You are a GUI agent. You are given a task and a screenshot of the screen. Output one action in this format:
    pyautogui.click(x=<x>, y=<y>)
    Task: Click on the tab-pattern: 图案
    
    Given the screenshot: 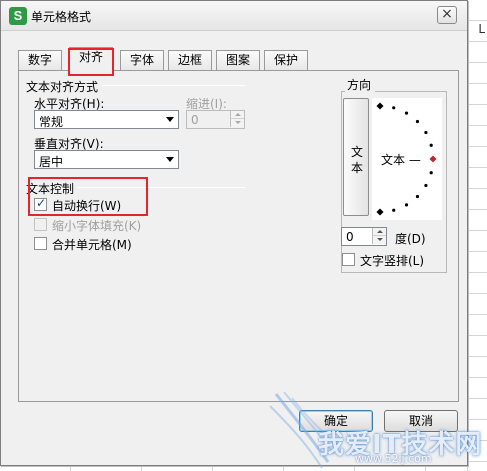 What is the action you would take?
    pyautogui.click(x=238, y=60)
    